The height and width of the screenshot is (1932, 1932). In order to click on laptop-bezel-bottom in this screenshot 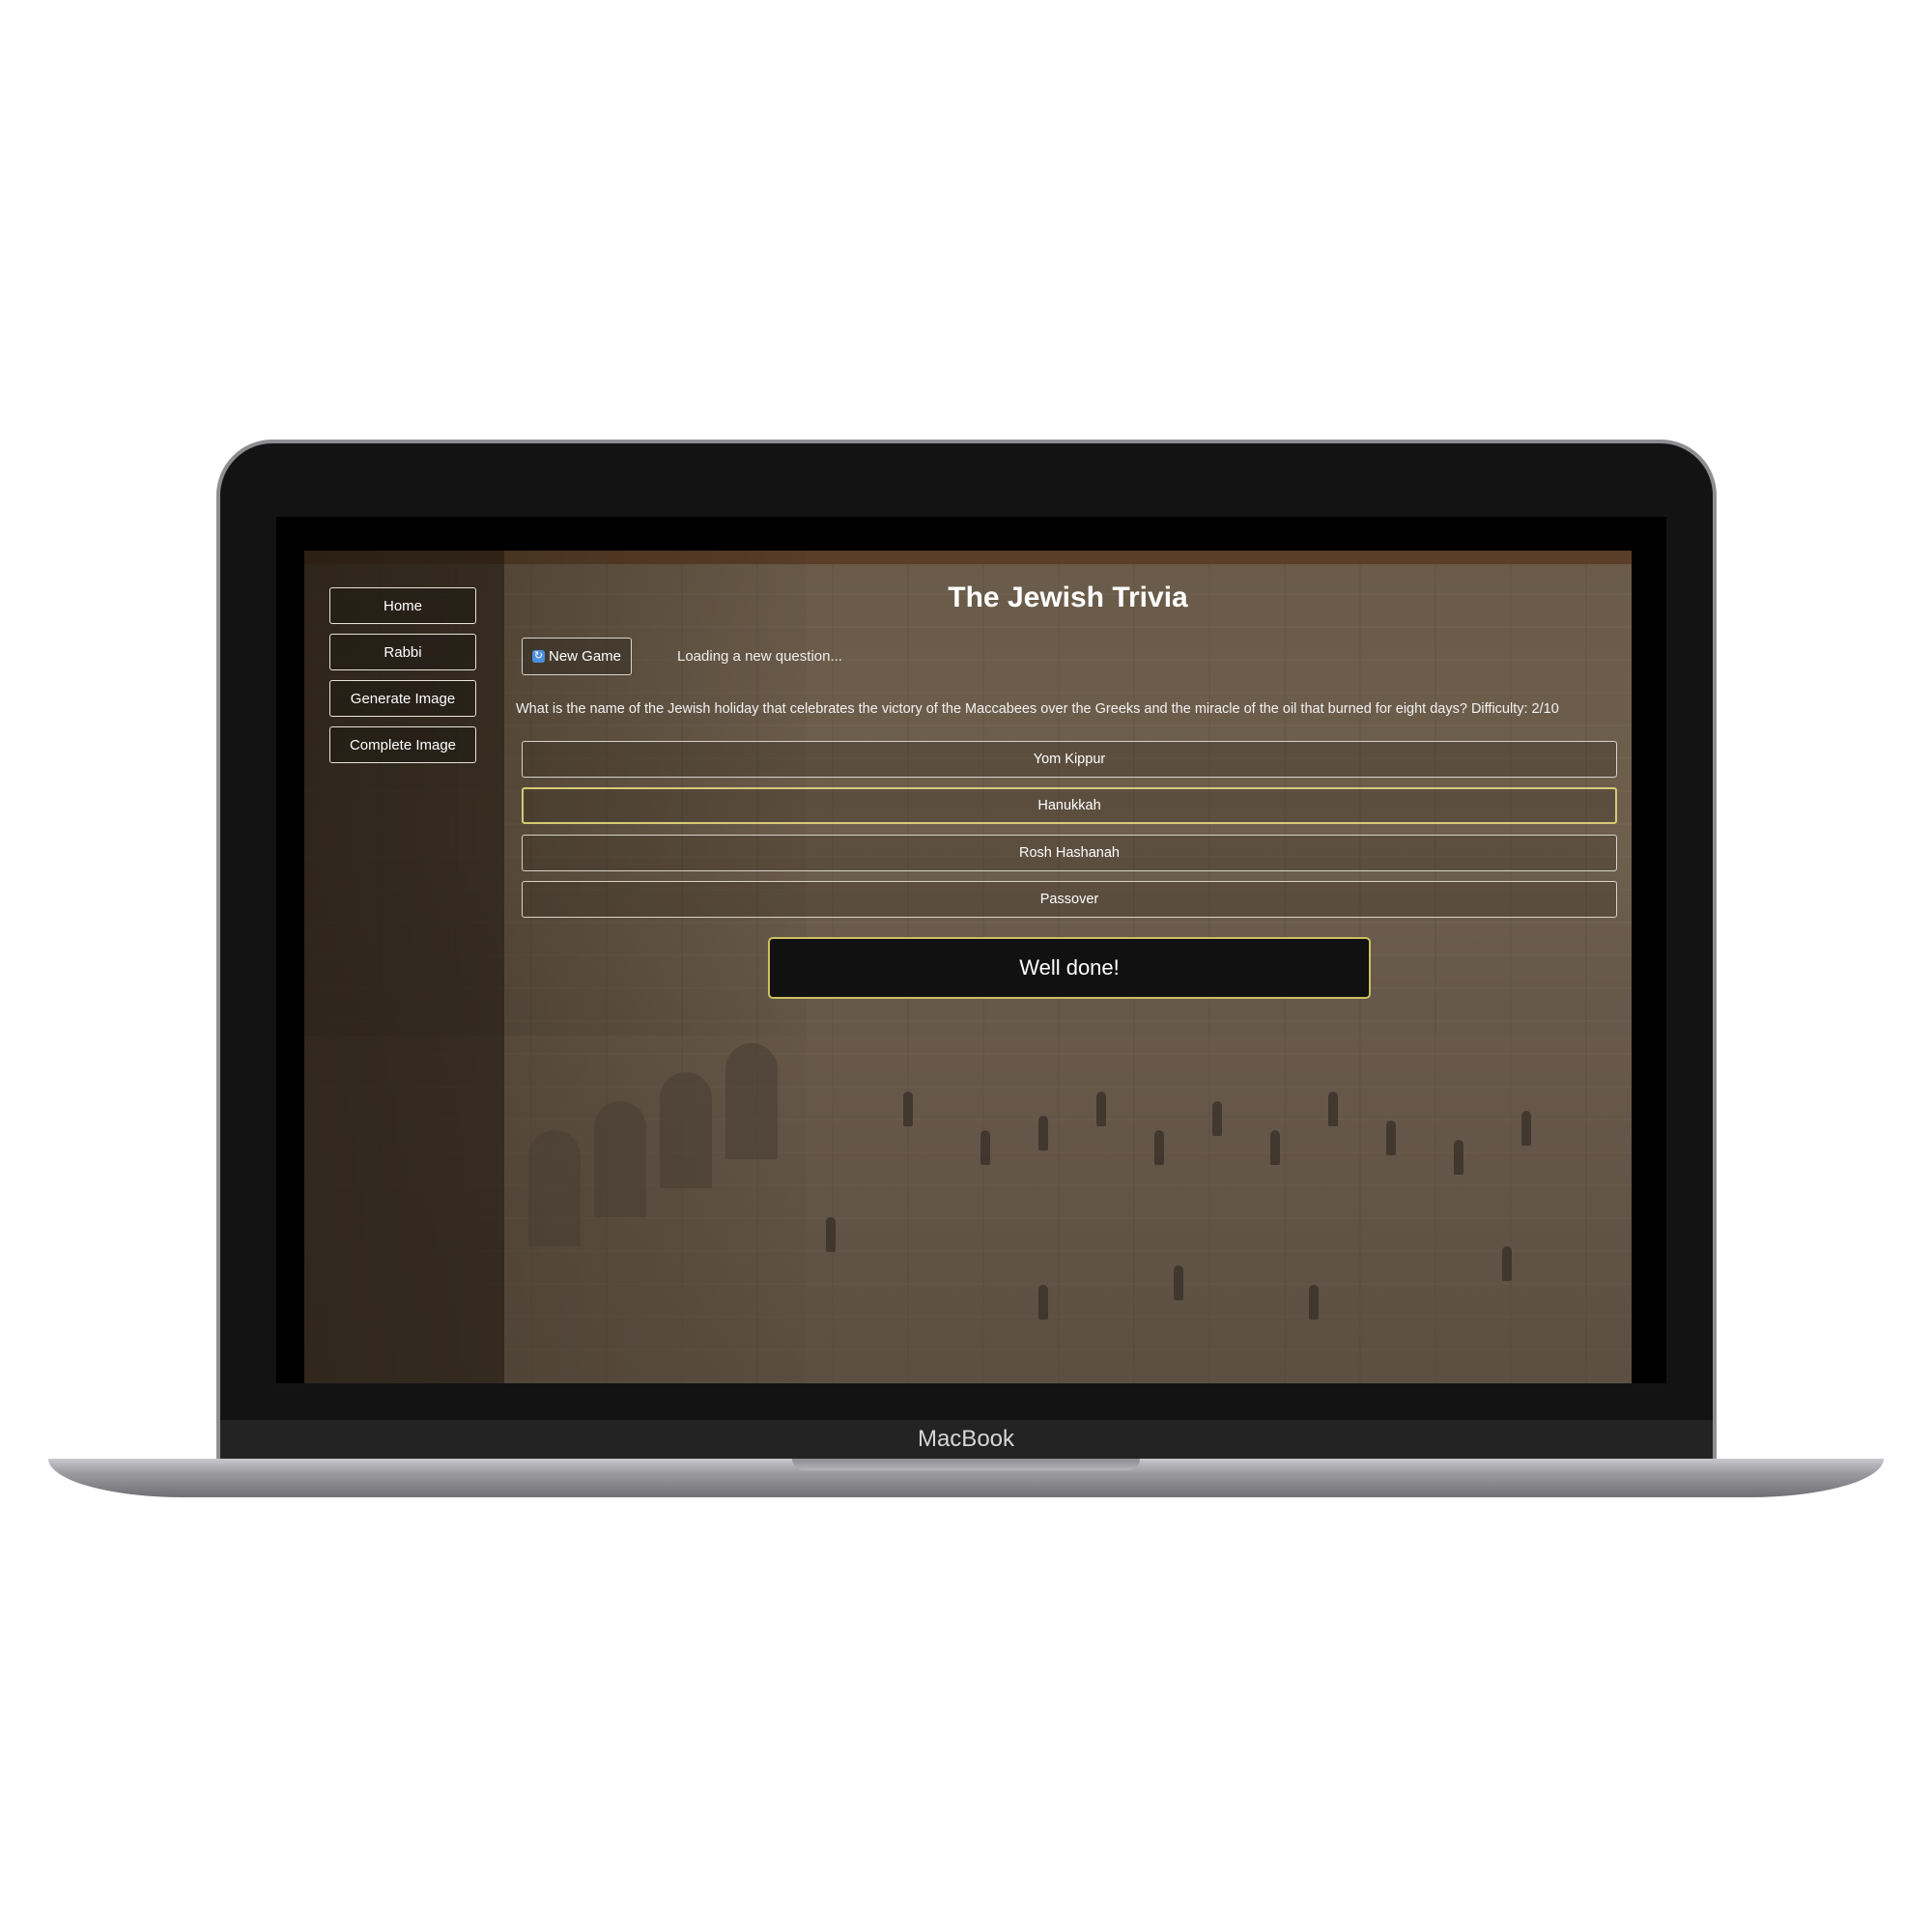, I will do `click(966, 1401)`.